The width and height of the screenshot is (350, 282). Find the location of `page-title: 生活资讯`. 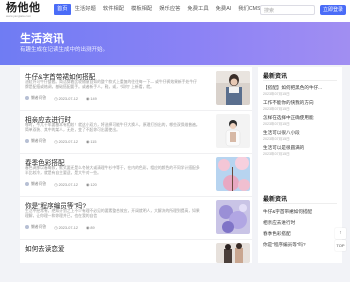

page-title: 生活资讯 is located at coordinates (42, 39).